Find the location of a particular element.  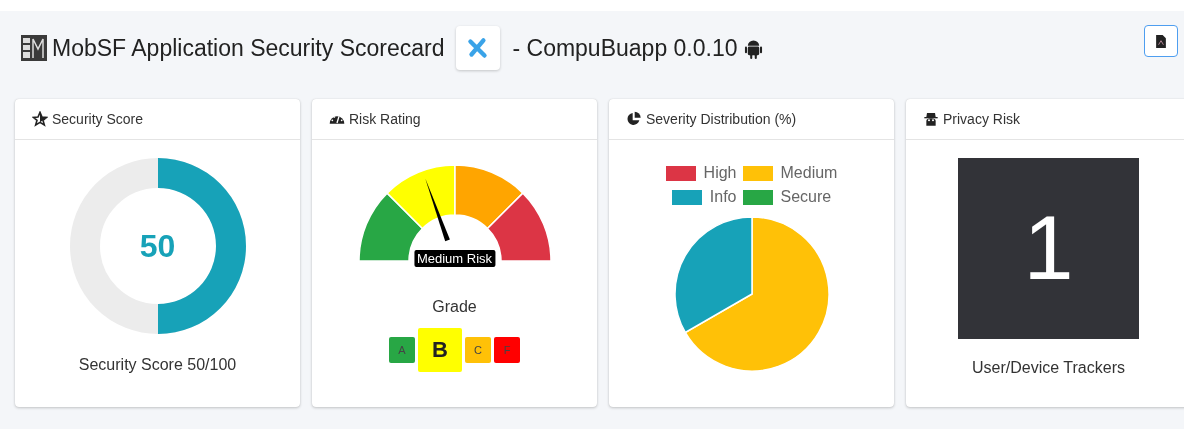

grade-badge: A is located at coordinates (402, 350).